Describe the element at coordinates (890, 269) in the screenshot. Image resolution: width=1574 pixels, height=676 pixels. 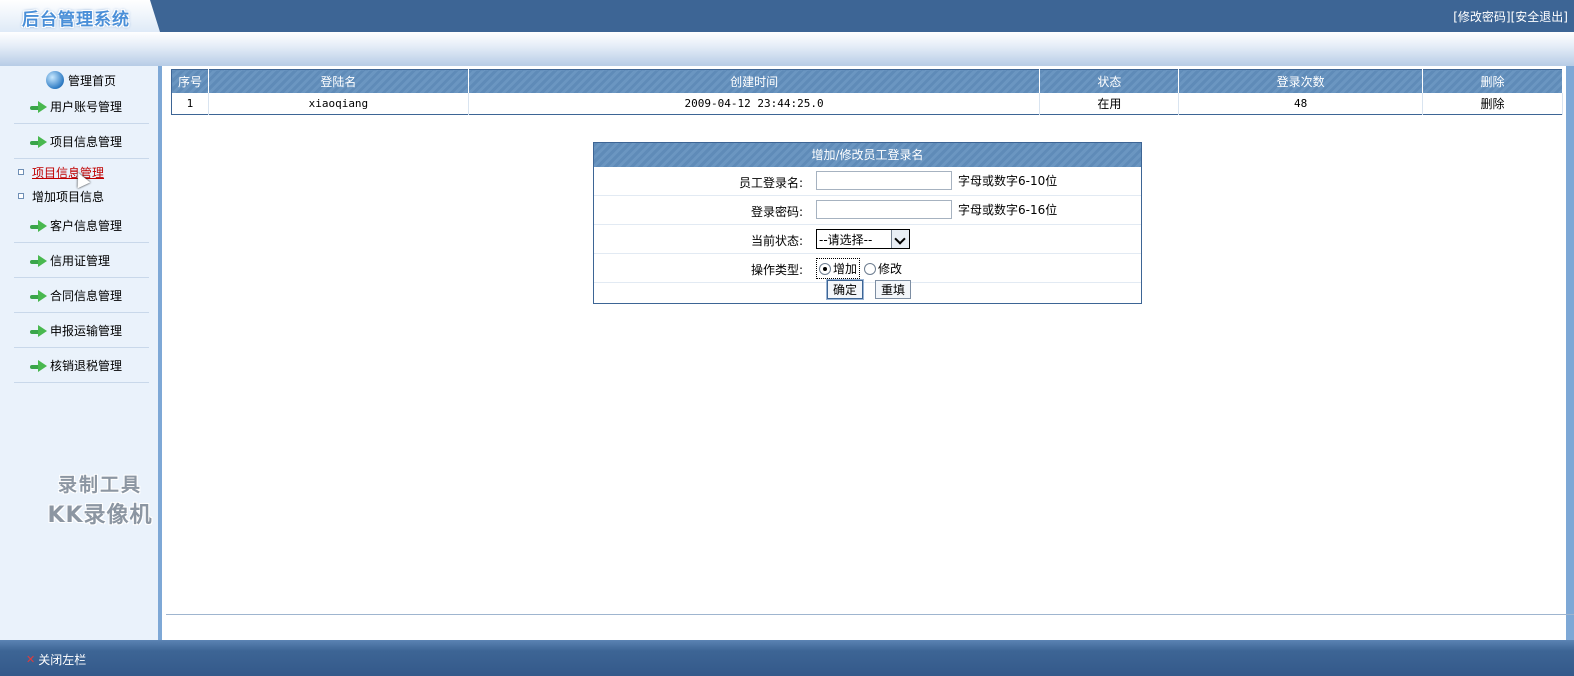
I see `op-modify-label: 修改` at that location.